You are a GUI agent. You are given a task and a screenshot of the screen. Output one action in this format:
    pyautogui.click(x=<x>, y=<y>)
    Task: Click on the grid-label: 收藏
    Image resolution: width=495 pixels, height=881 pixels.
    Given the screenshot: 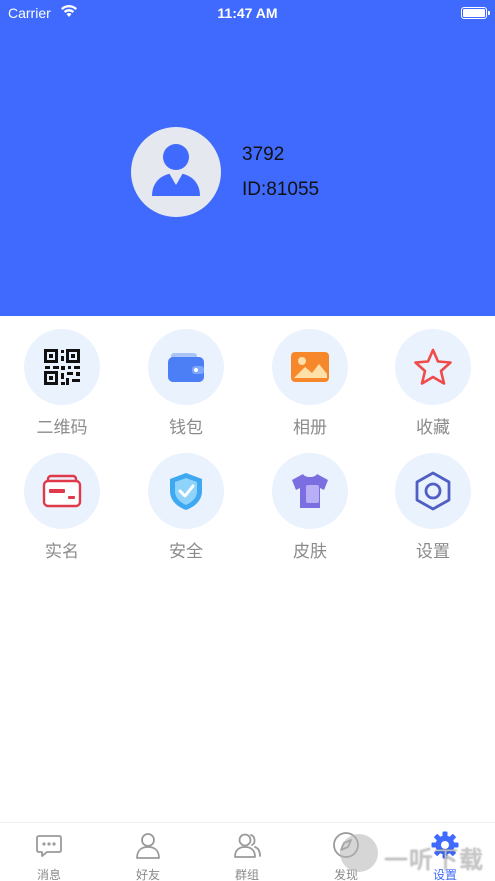 What is the action you would take?
    pyautogui.click(x=433, y=427)
    